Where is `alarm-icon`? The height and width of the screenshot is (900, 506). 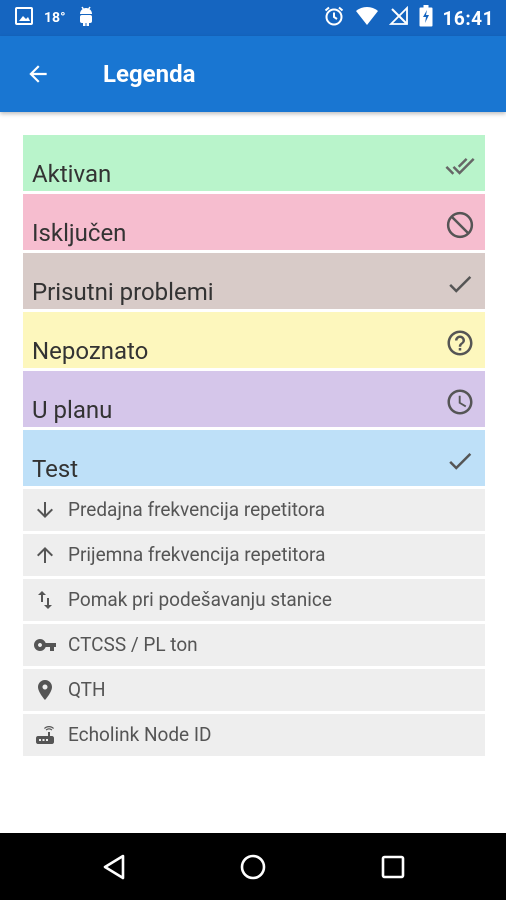
alarm-icon is located at coordinates (334, 18).